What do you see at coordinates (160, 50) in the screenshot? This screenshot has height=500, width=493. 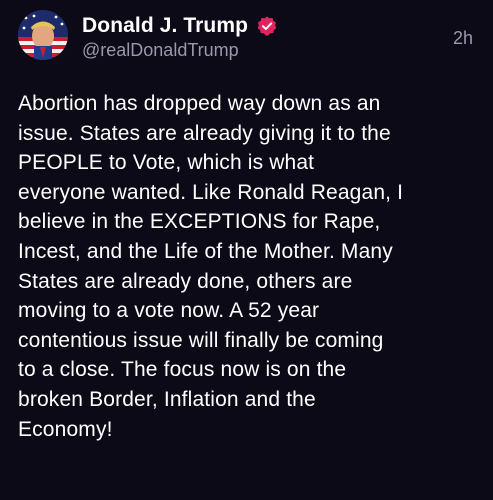 I see `user-handle: @realDonaldTrump` at bounding box center [160, 50].